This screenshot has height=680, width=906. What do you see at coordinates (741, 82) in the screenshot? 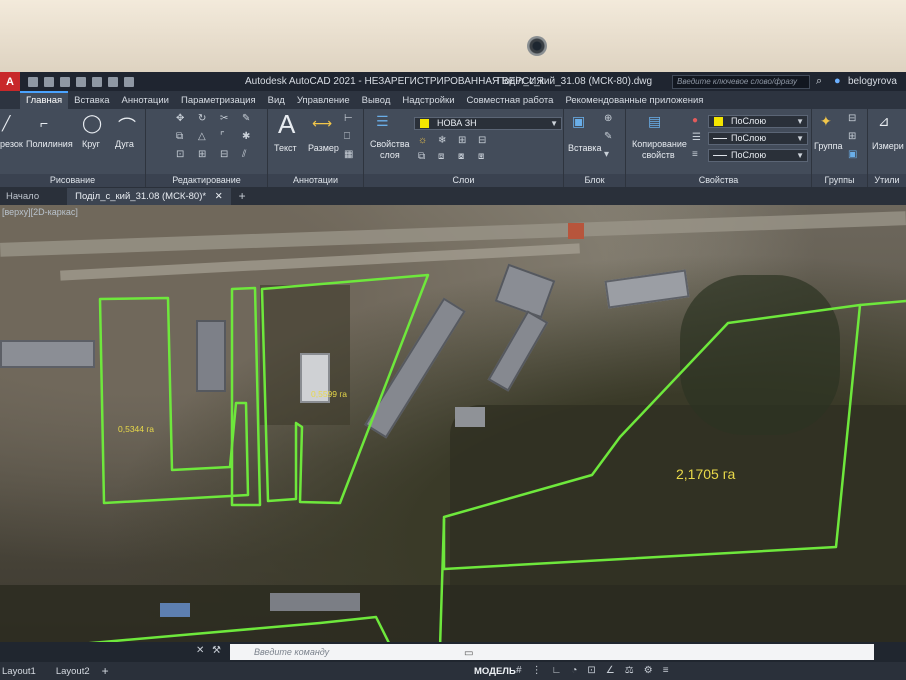
I see `keyword-search-input: Введите ключевое слово/фразу` at bounding box center [741, 82].